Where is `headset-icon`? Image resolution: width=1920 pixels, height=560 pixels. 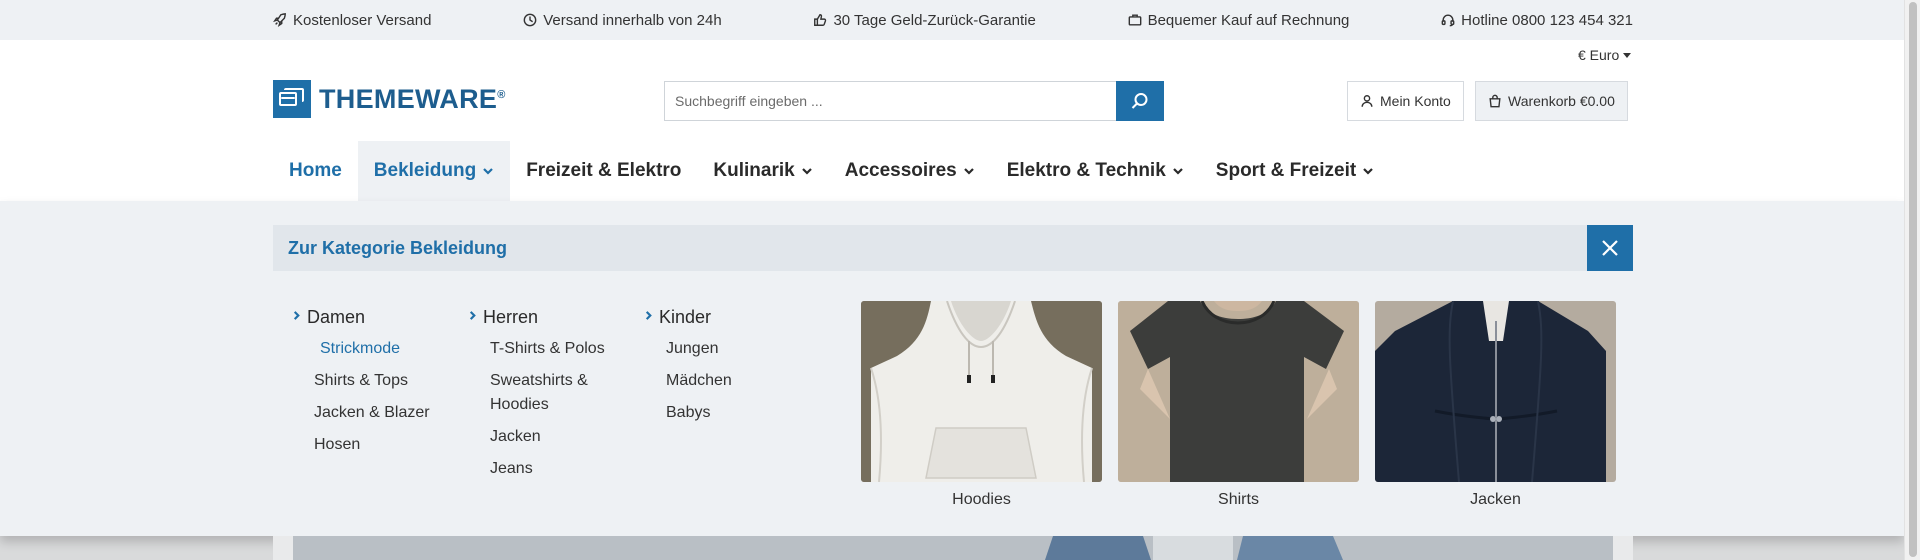 headset-icon is located at coordinates (1448, 20).